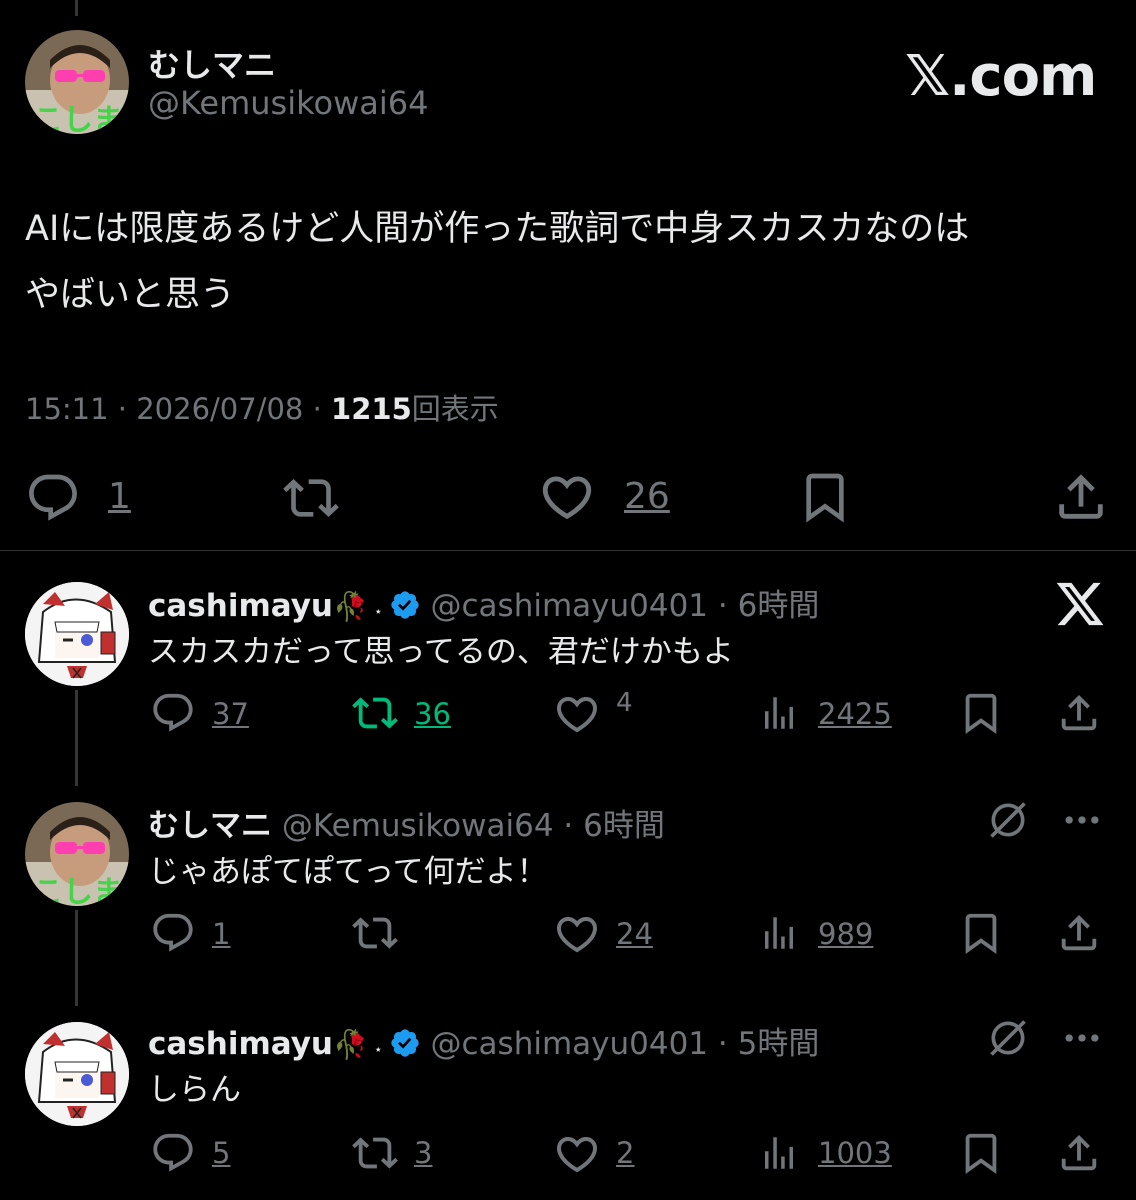 The image size is (1136, 1200). I want to click on post-meta: 15:11 · 2026/07/08 · 1215回表示, so click(262, 407).